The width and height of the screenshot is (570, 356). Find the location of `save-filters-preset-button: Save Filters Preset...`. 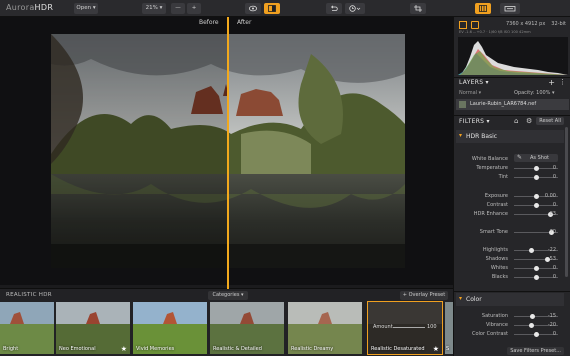

save-filters-preset-button: Save Filters Preset... is located at coordinates (535, 351).